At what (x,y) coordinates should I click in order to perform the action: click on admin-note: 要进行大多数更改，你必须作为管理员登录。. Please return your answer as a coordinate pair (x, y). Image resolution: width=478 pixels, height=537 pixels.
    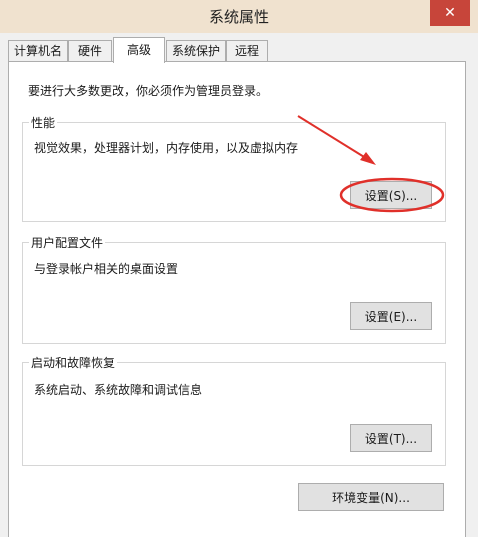
    Looking at the image, I should click on (148, 91).